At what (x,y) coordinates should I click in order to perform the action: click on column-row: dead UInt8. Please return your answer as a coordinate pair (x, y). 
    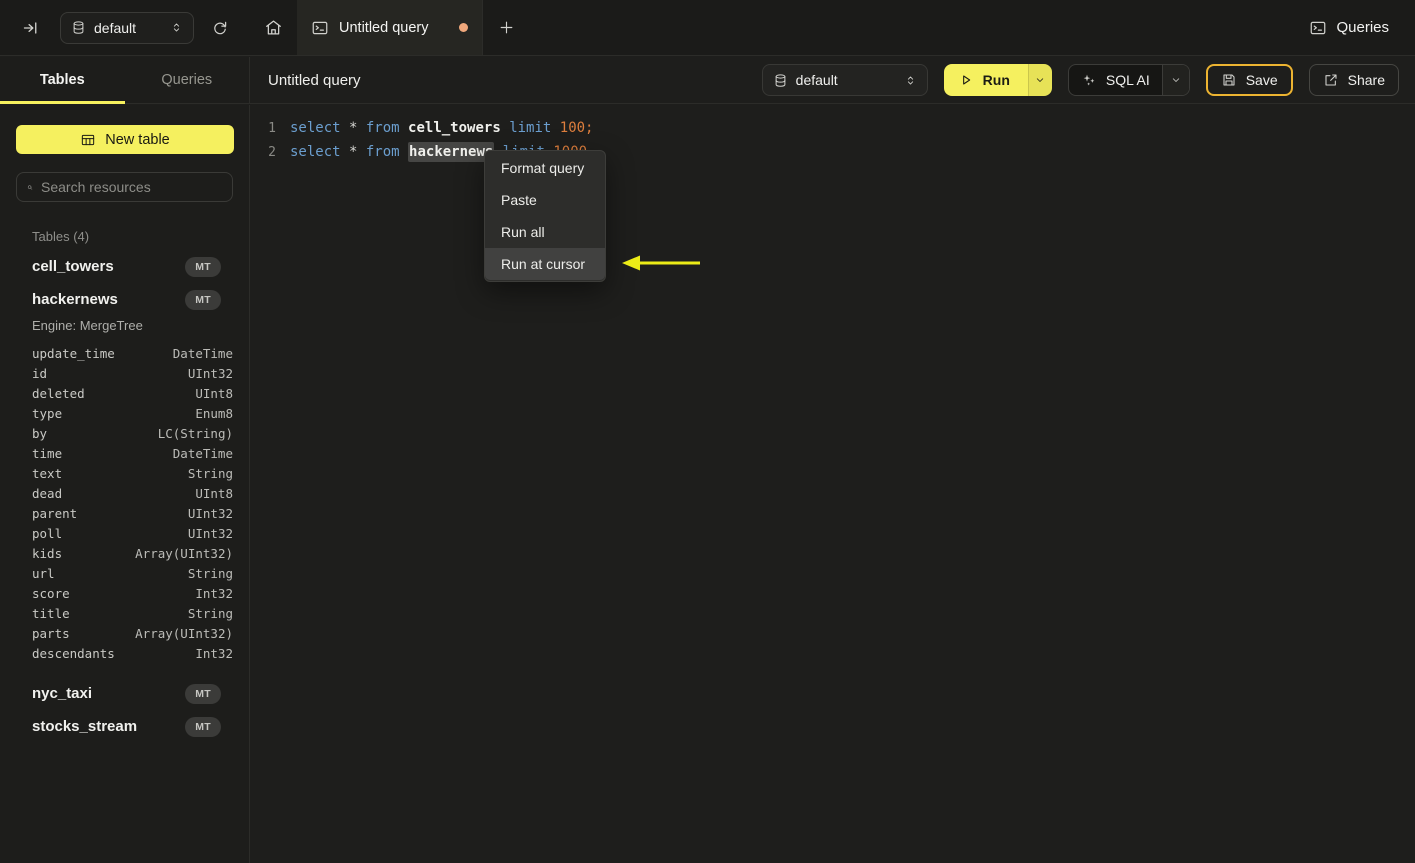
    Looking at the image, I should click on (132, 493).